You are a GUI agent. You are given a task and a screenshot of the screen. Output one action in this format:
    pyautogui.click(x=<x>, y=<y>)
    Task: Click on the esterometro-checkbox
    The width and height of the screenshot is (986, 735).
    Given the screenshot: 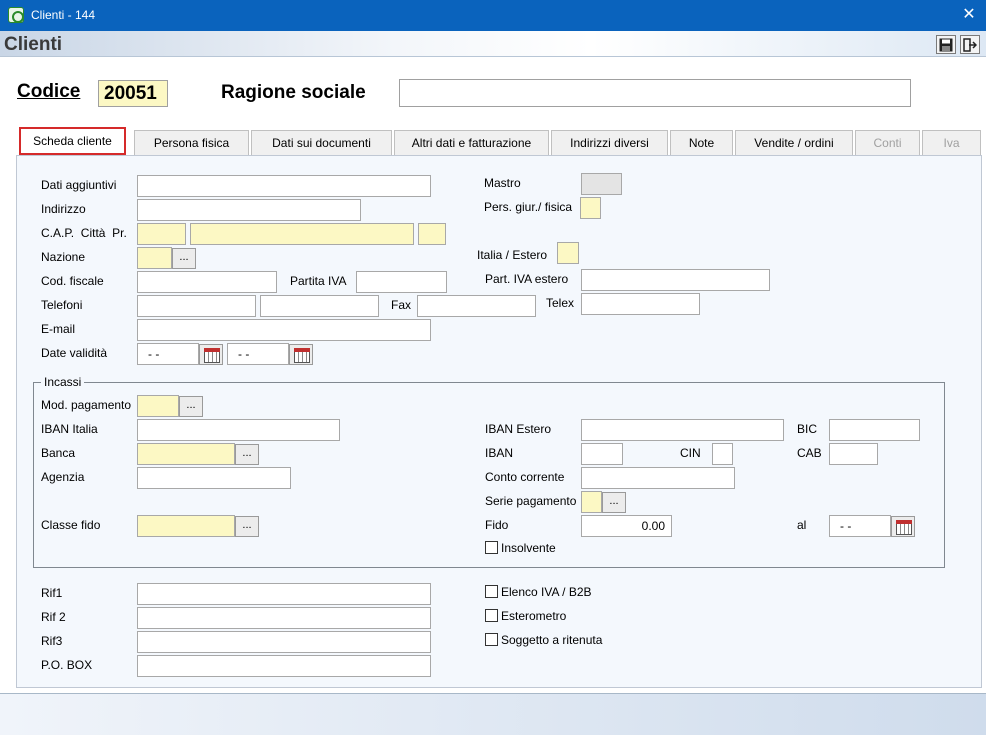 What is the action you would take?
    pyautogui.click(x=491, y=615)
    